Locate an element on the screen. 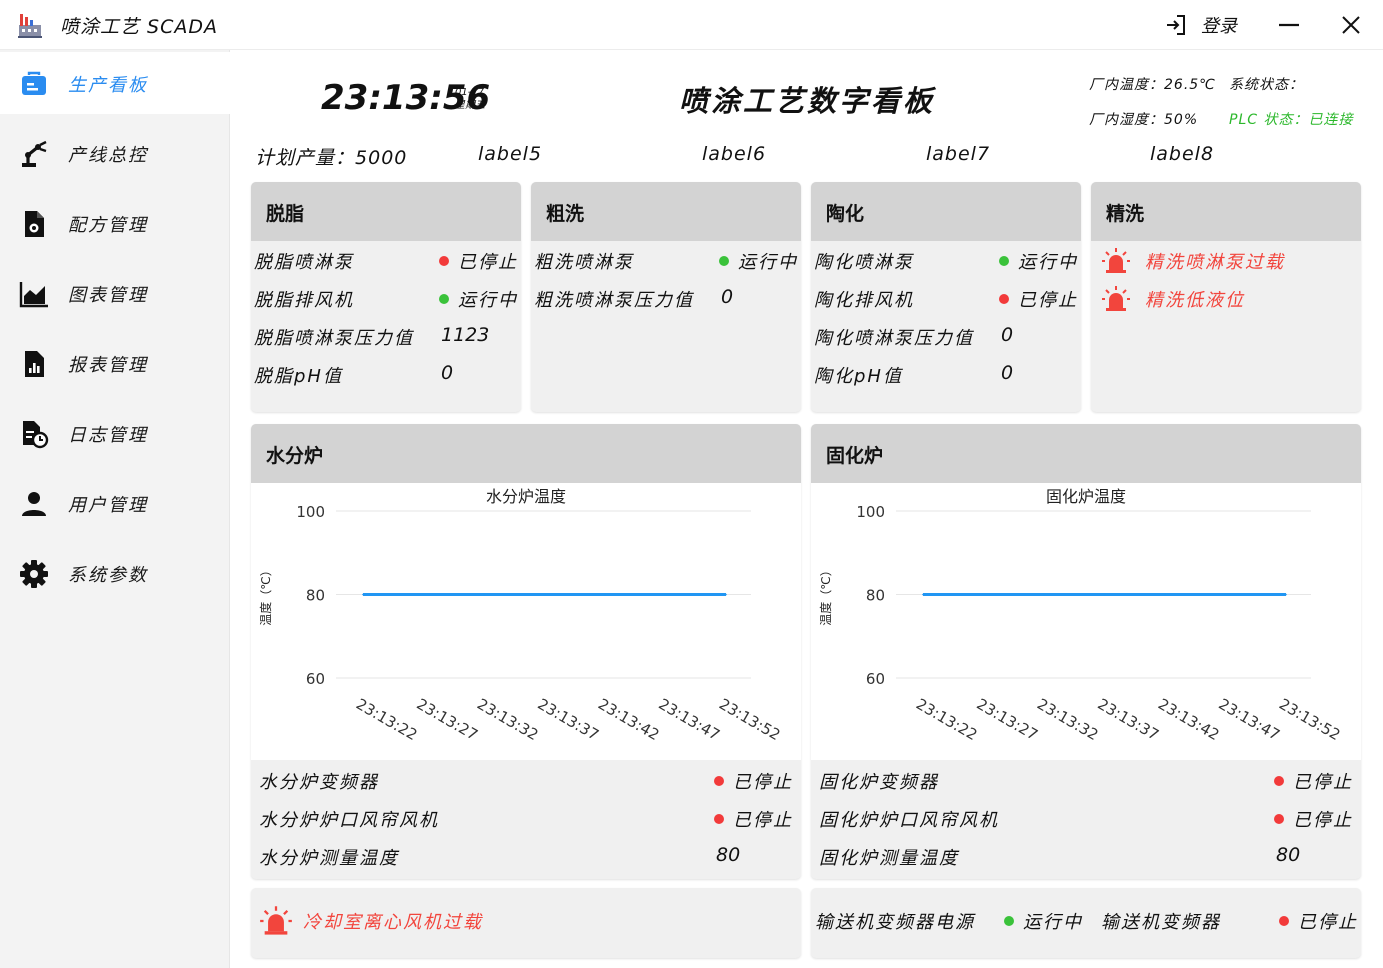 The width and height of the screenshot is (1383, 968). conveyor-power-label: 输送机变频器电源 is located at coordinates (895, 922).